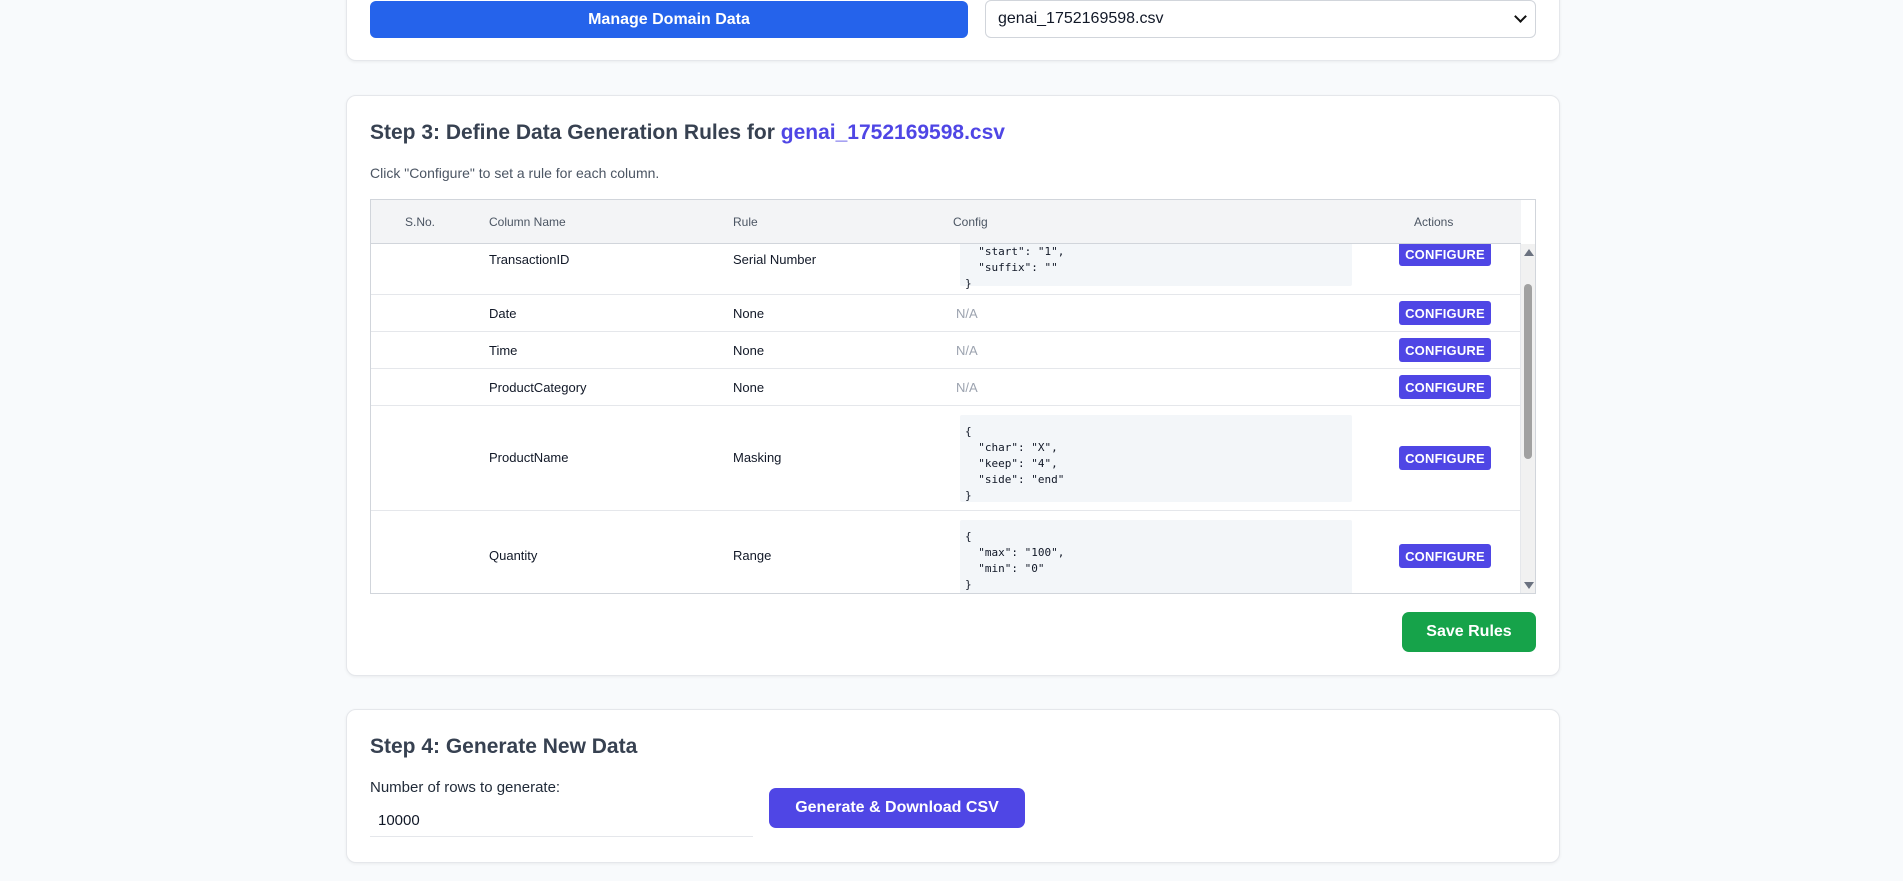  Describe the element at coordinates (669, 19) in the screenshot. I see `manage-domain-data-button: Manage Domain Data` at that location.